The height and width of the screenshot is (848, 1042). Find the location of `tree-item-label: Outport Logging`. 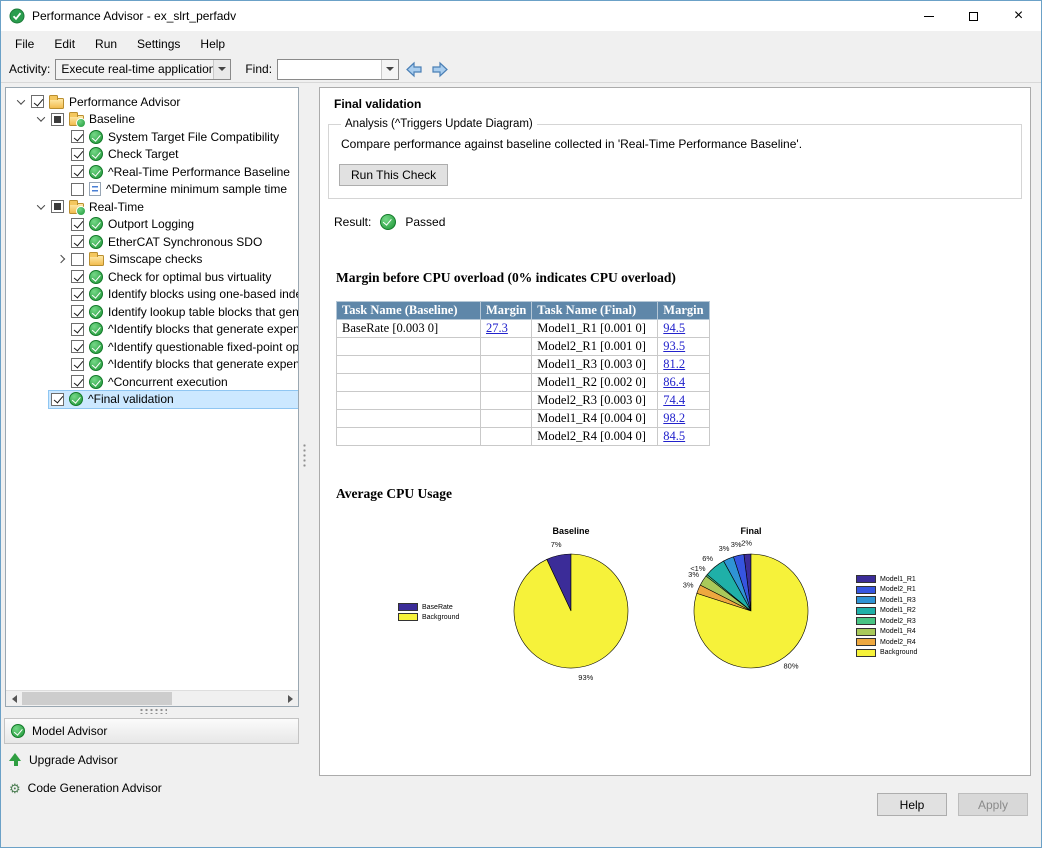

tree-item-label: Outport Logging is located at coordinates (151, 224).